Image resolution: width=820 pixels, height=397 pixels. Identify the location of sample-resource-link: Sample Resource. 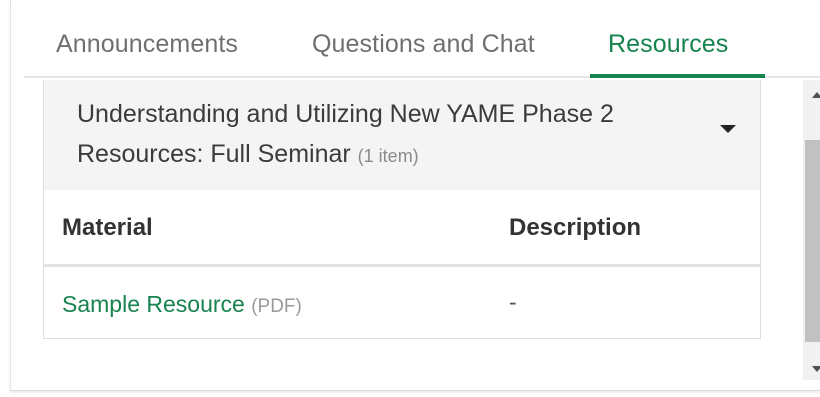
(153, 304).